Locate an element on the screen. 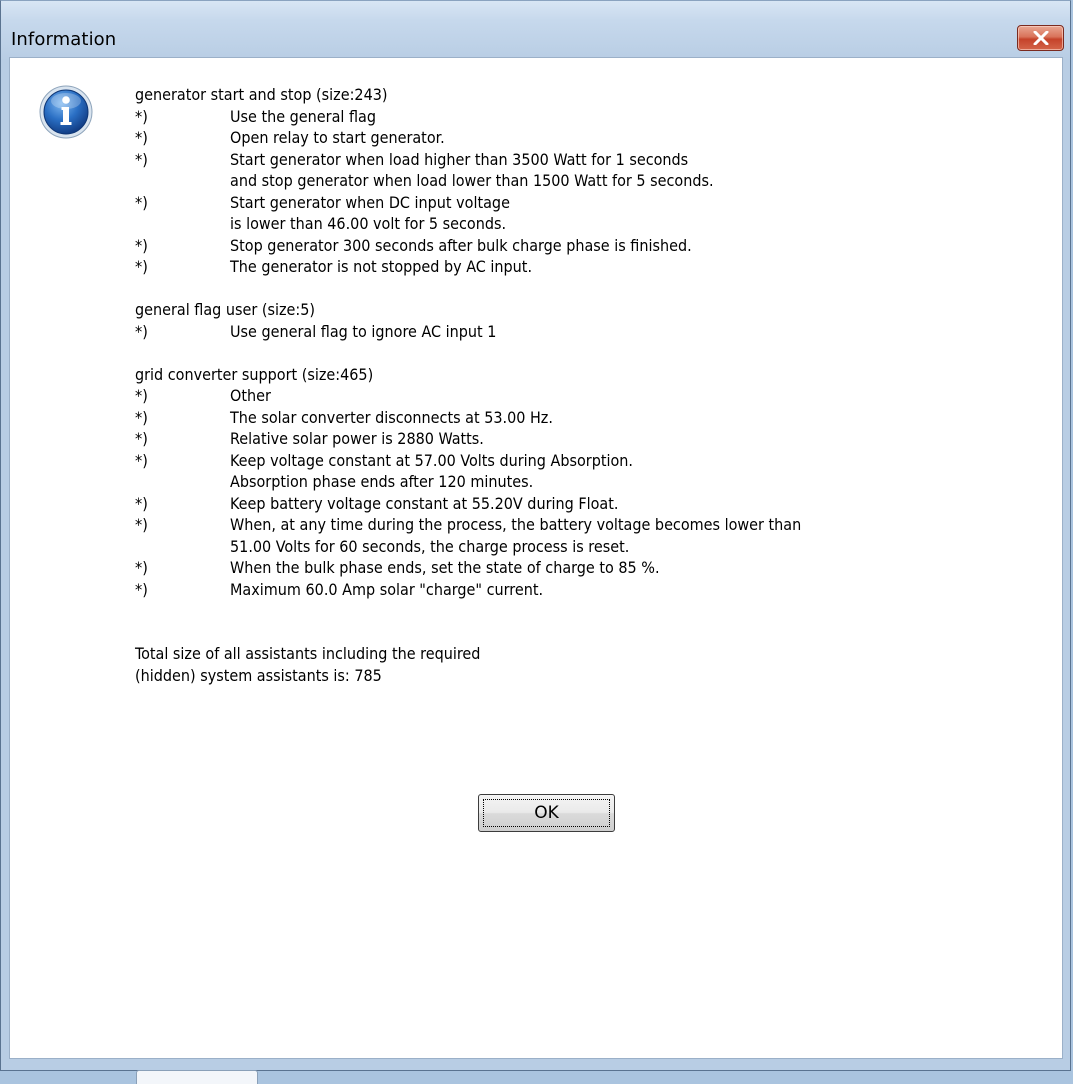 The height and width of the screenshot is (1084, 1073). section-heading: general flag user (size:5) is located at coordinates (225, 309).